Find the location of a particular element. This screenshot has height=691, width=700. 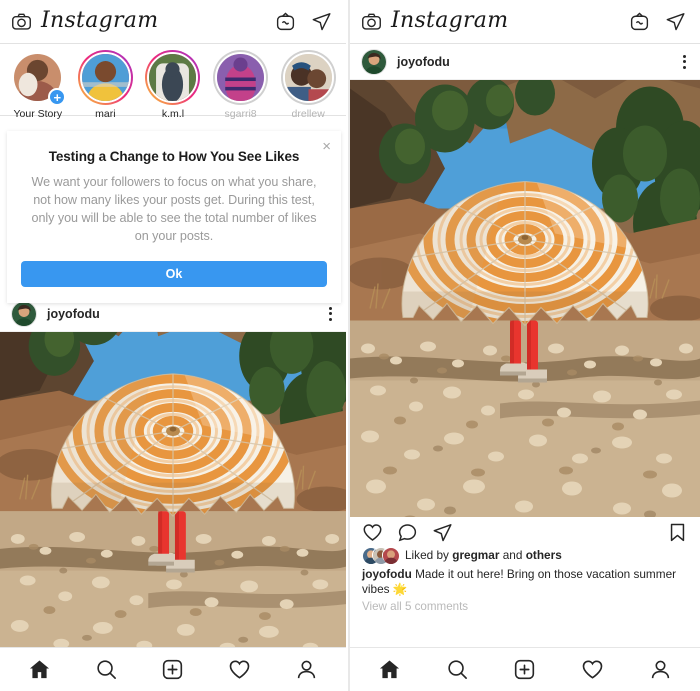

liked-by-text: Liked by gregmar and others is located at coordinates (483, 555).